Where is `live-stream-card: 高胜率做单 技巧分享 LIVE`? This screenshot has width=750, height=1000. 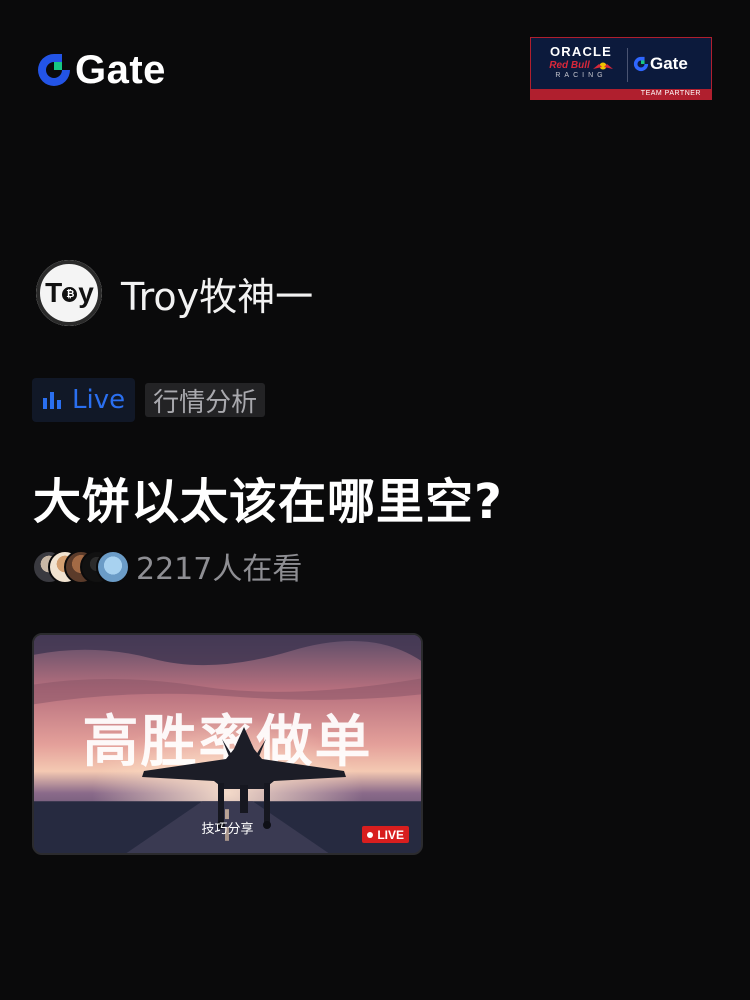
live-stream-card: 高胜率做单 技巧分享 LIVE is located at coordinates (227, 744).